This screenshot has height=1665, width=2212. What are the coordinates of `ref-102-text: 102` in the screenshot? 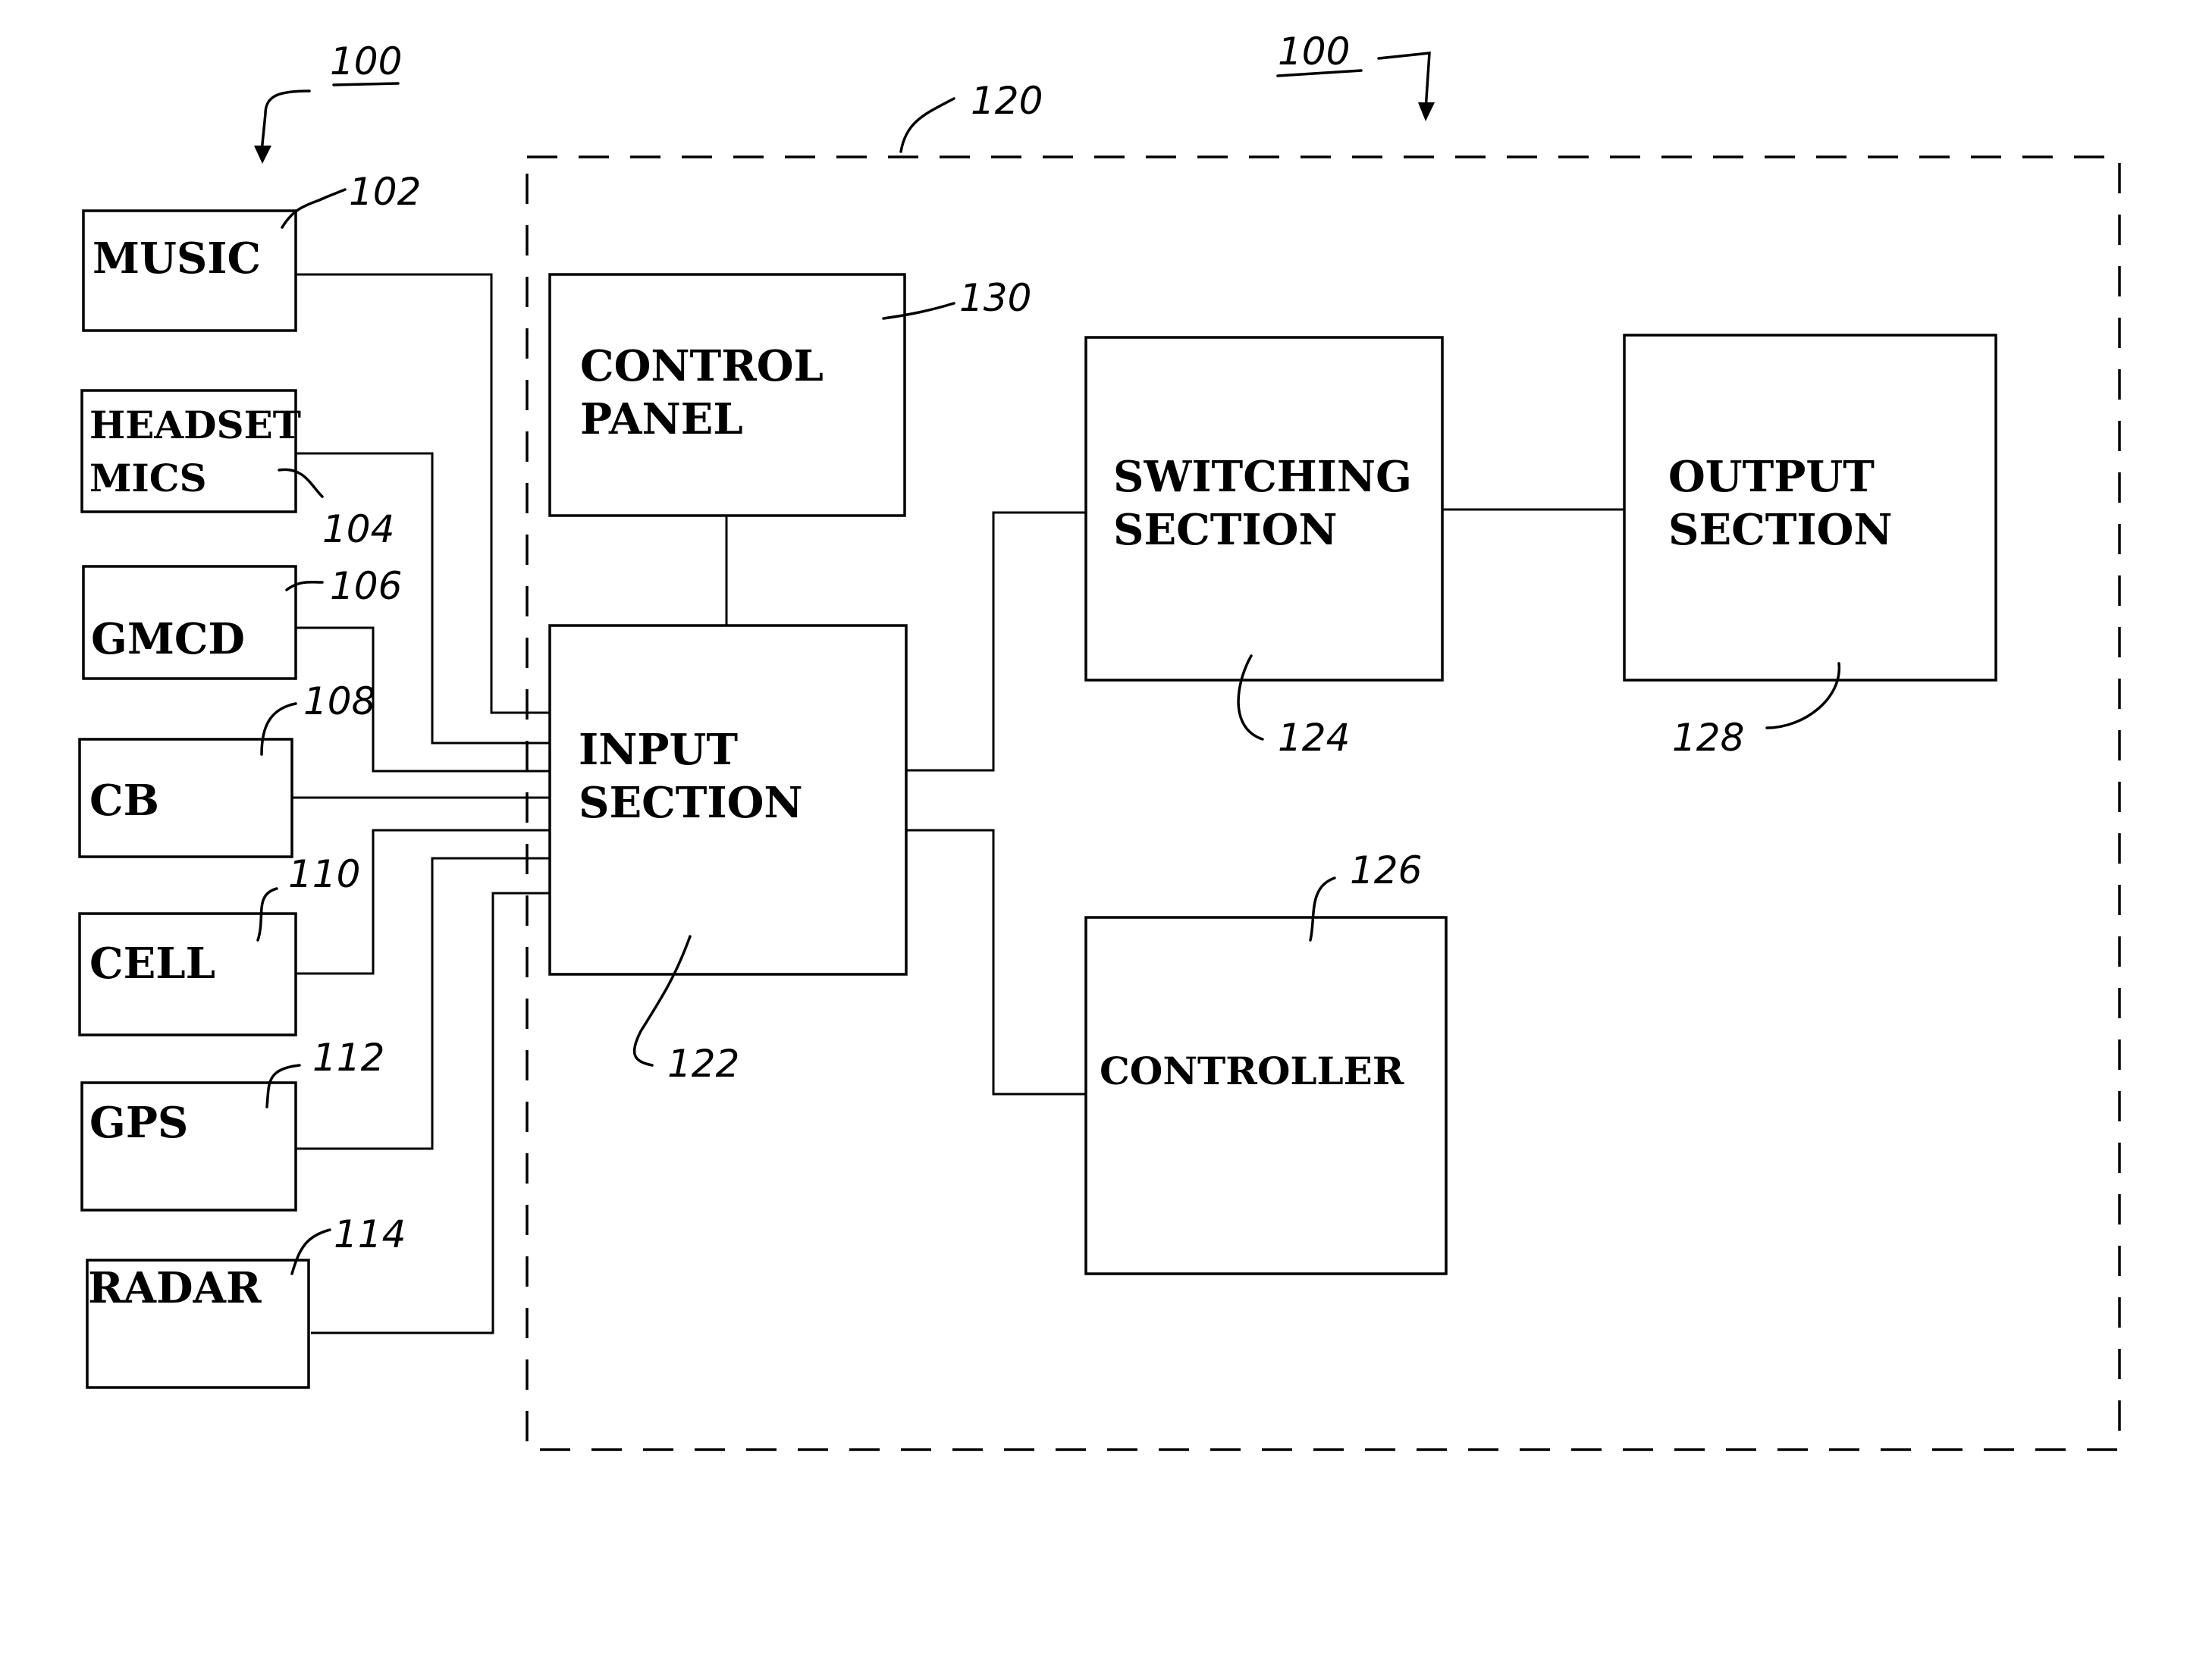 It's located at (385, 192).